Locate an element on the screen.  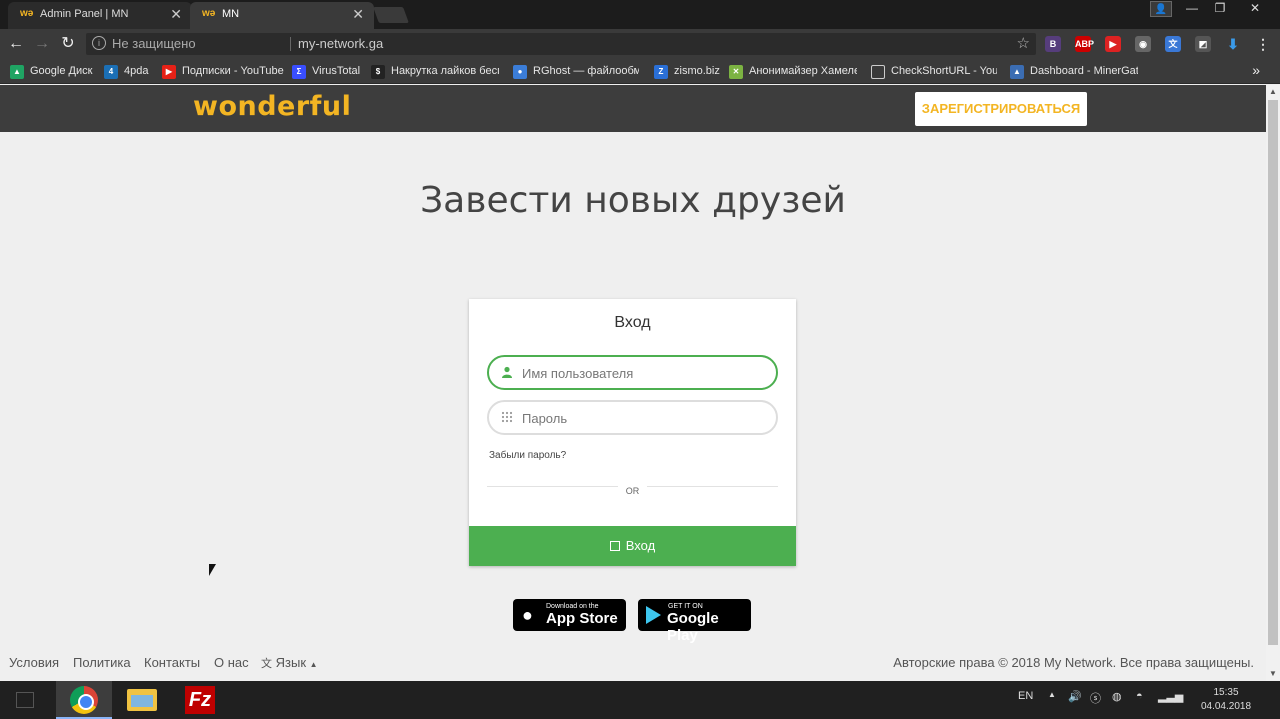
folder-icon is located at coordinates (142, 700).